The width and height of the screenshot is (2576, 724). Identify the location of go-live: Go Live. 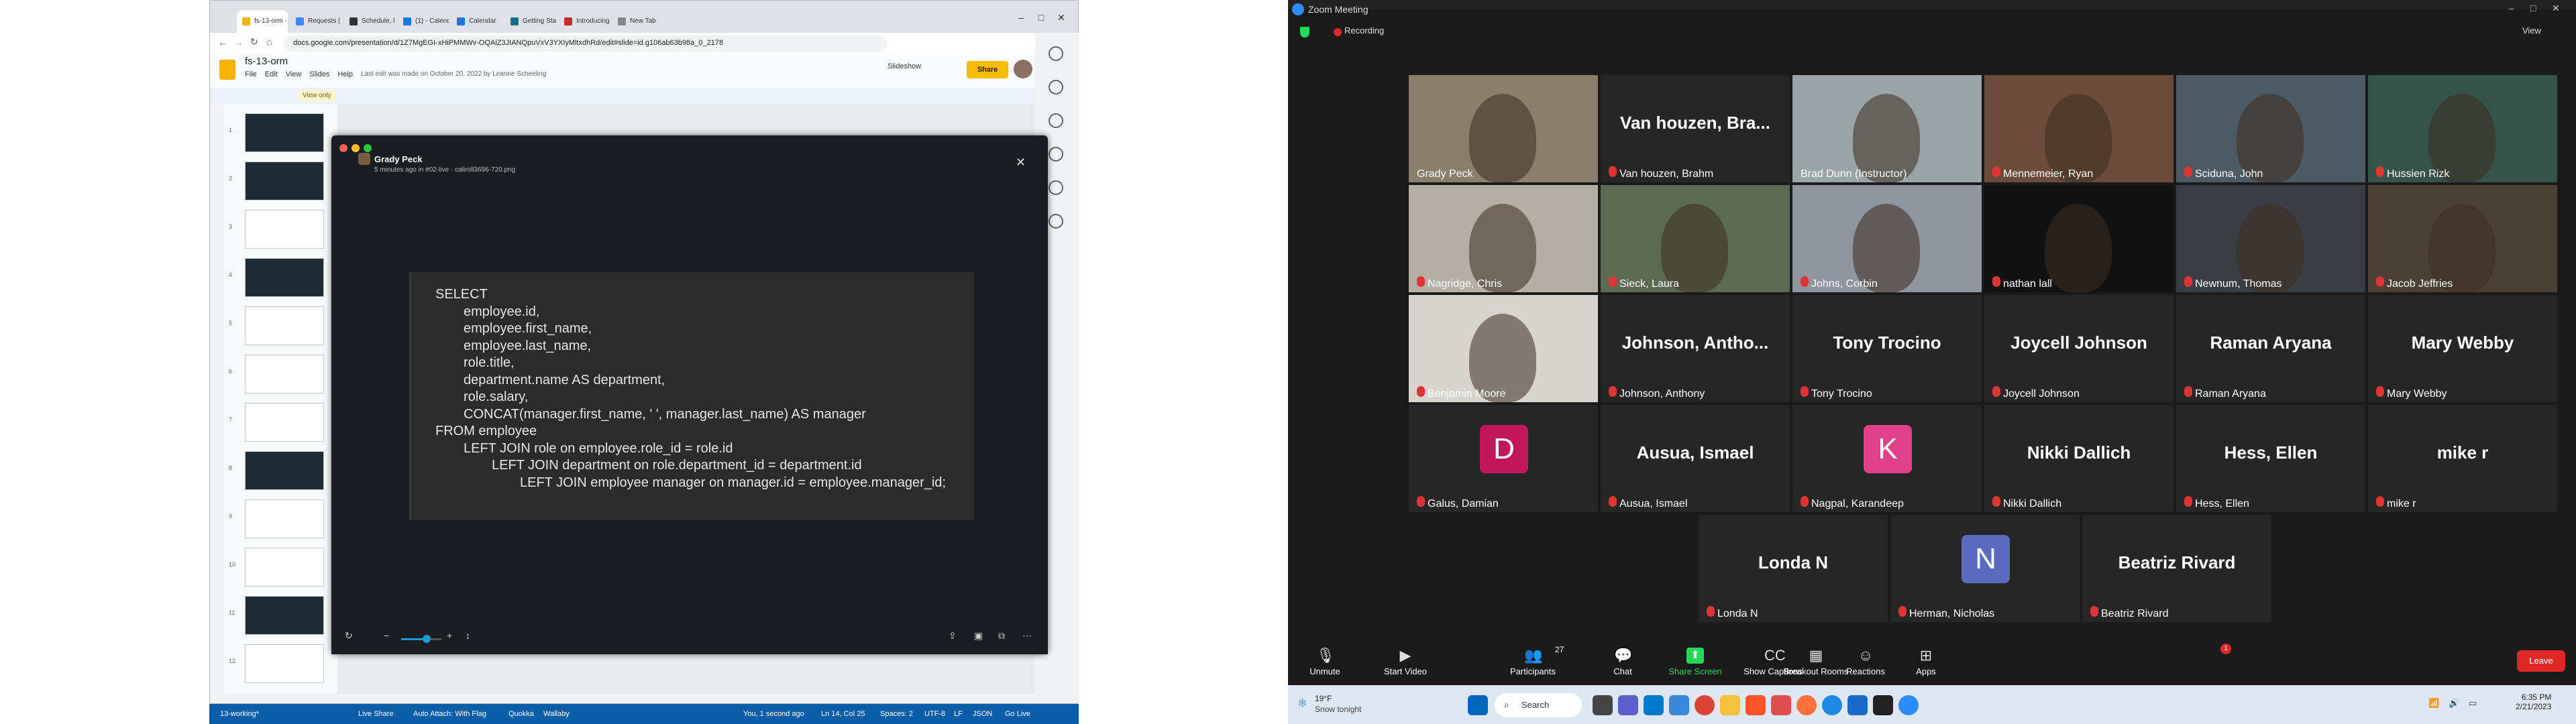
(1017, 714).